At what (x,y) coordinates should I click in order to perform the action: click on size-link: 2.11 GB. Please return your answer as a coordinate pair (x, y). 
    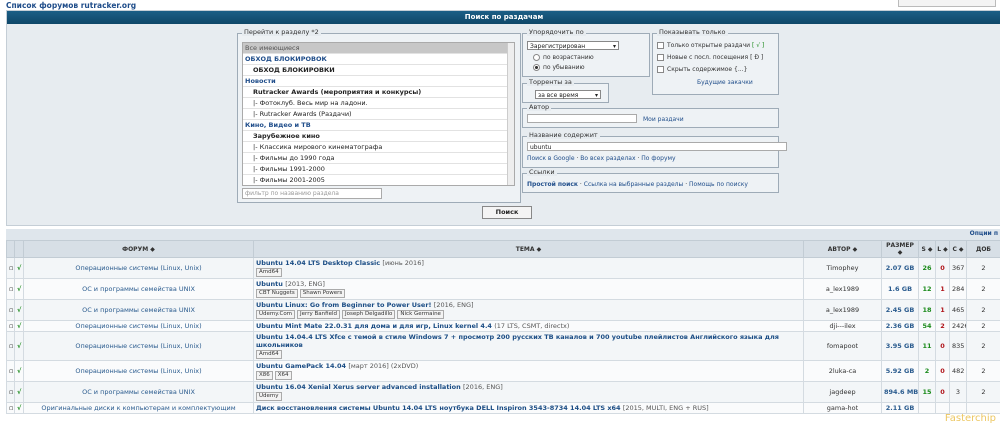
    Looking at the image, I should click on (900, 408).